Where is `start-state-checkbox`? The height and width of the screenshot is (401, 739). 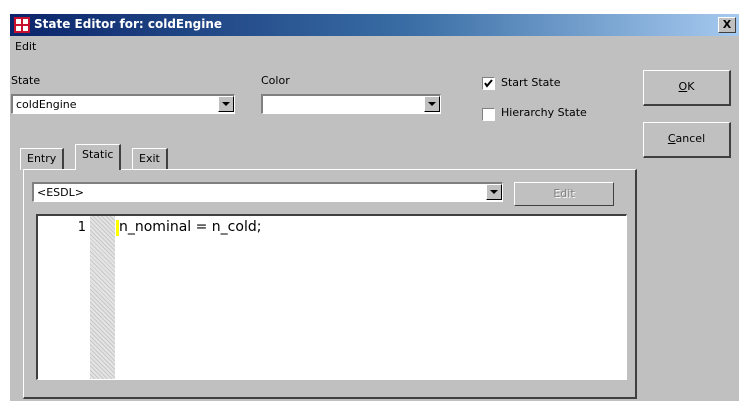
start-state-checkbox is located at coordinates (488, 83).